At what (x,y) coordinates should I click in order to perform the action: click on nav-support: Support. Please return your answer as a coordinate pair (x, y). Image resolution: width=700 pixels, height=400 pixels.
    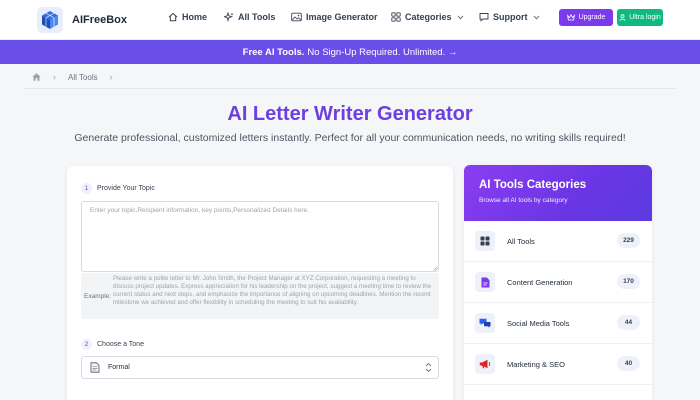
    Looking at the image, I should click on (509, 17).